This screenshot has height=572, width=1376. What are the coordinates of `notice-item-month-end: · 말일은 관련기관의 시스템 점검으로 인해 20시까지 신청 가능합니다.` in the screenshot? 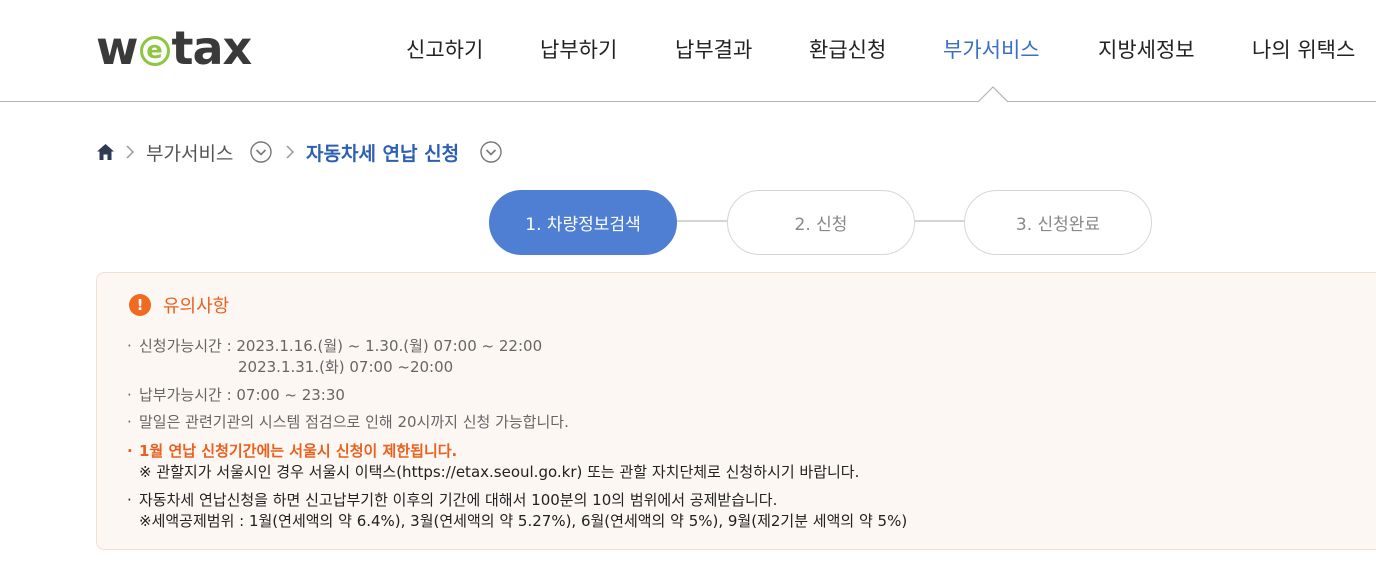 It's located at (348, 422).